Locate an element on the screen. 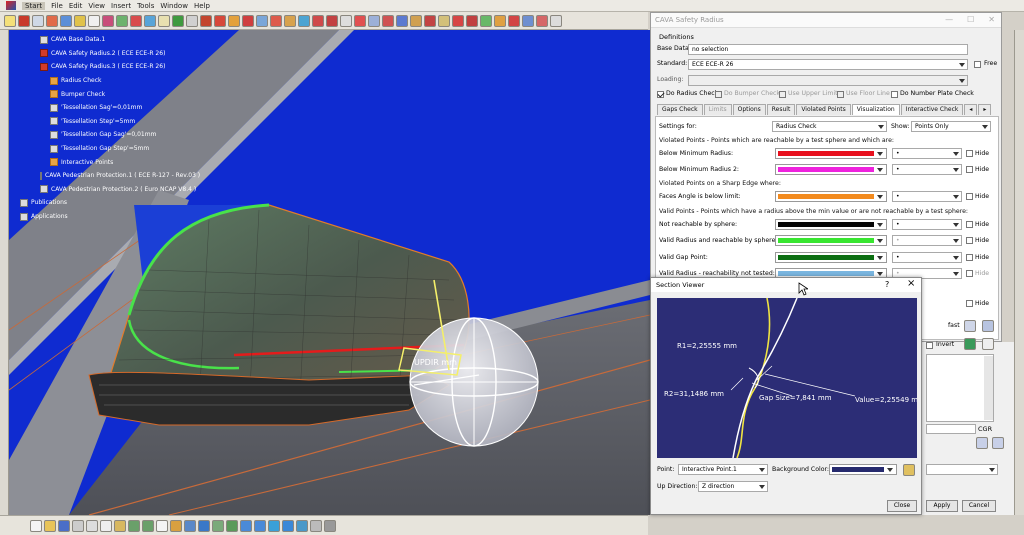 This screenshot has height=535, width=1024. table-icon is located at coordinates (982, 443).